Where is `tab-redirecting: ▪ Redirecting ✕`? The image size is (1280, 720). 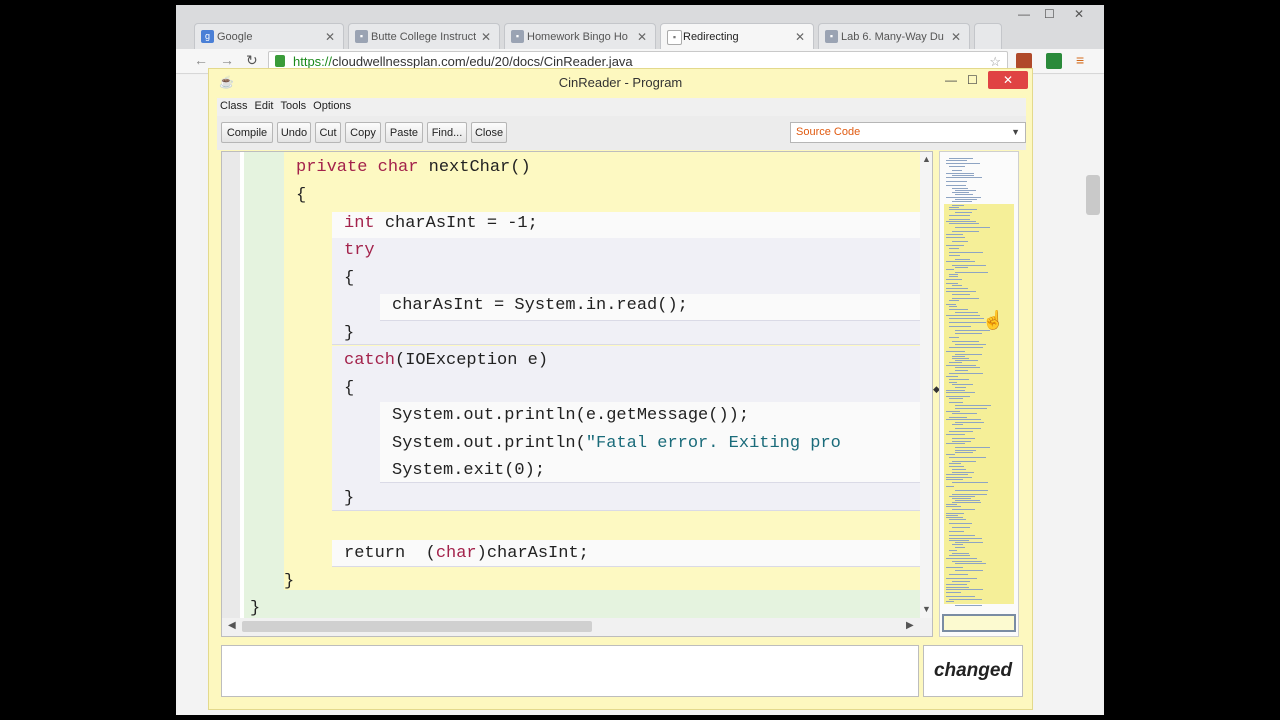 tab-redirecting: ▪ Redirecting ✕ is located at coordinates (737, 36).